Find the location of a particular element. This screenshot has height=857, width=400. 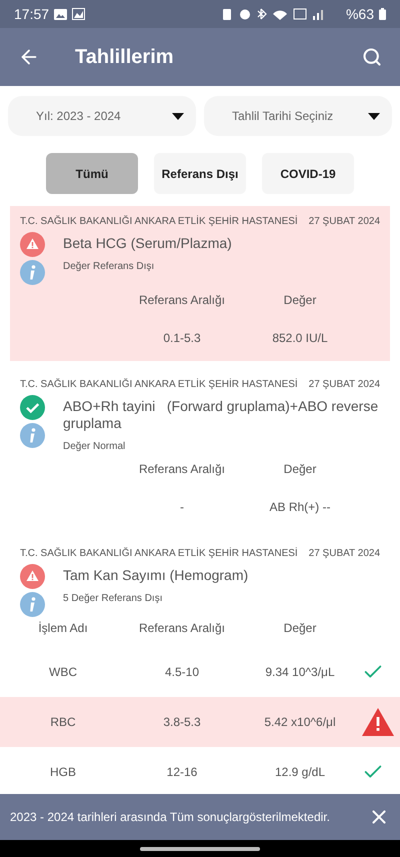

table-cell-text: - is located at coordinates (182, 507).